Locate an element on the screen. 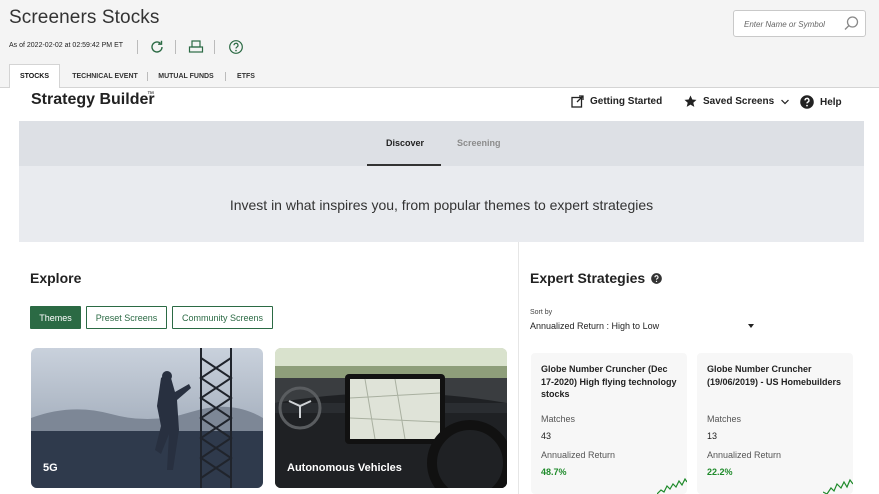 This screenshot has height=494, width=879. search-input is located at coordinates (794, 24).